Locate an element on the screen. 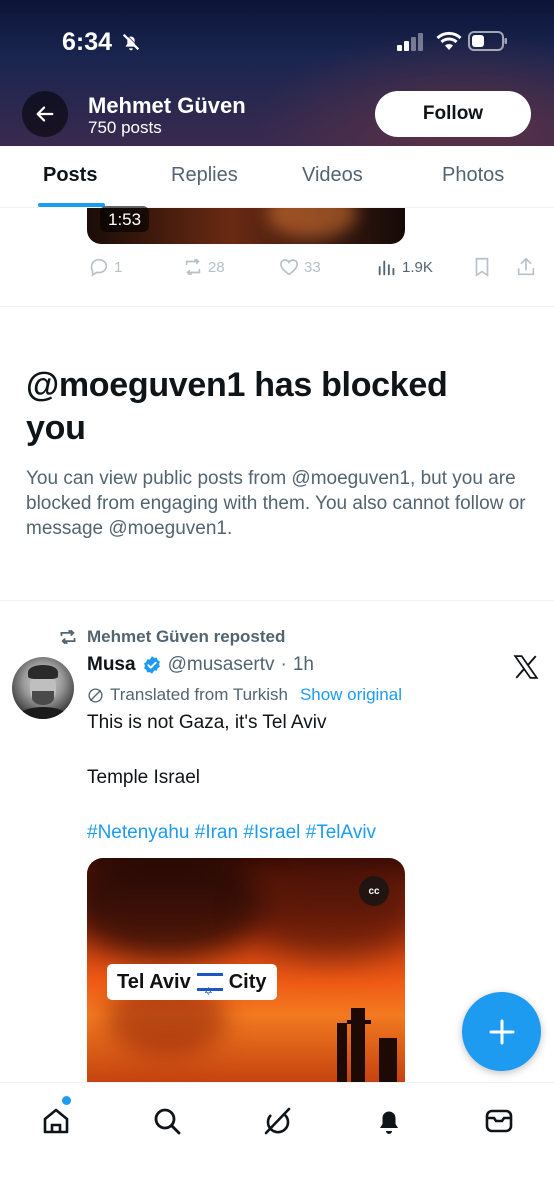 This screenshot has height=1200, width=554. bookmark-icon is located at coordinates (482, 267).